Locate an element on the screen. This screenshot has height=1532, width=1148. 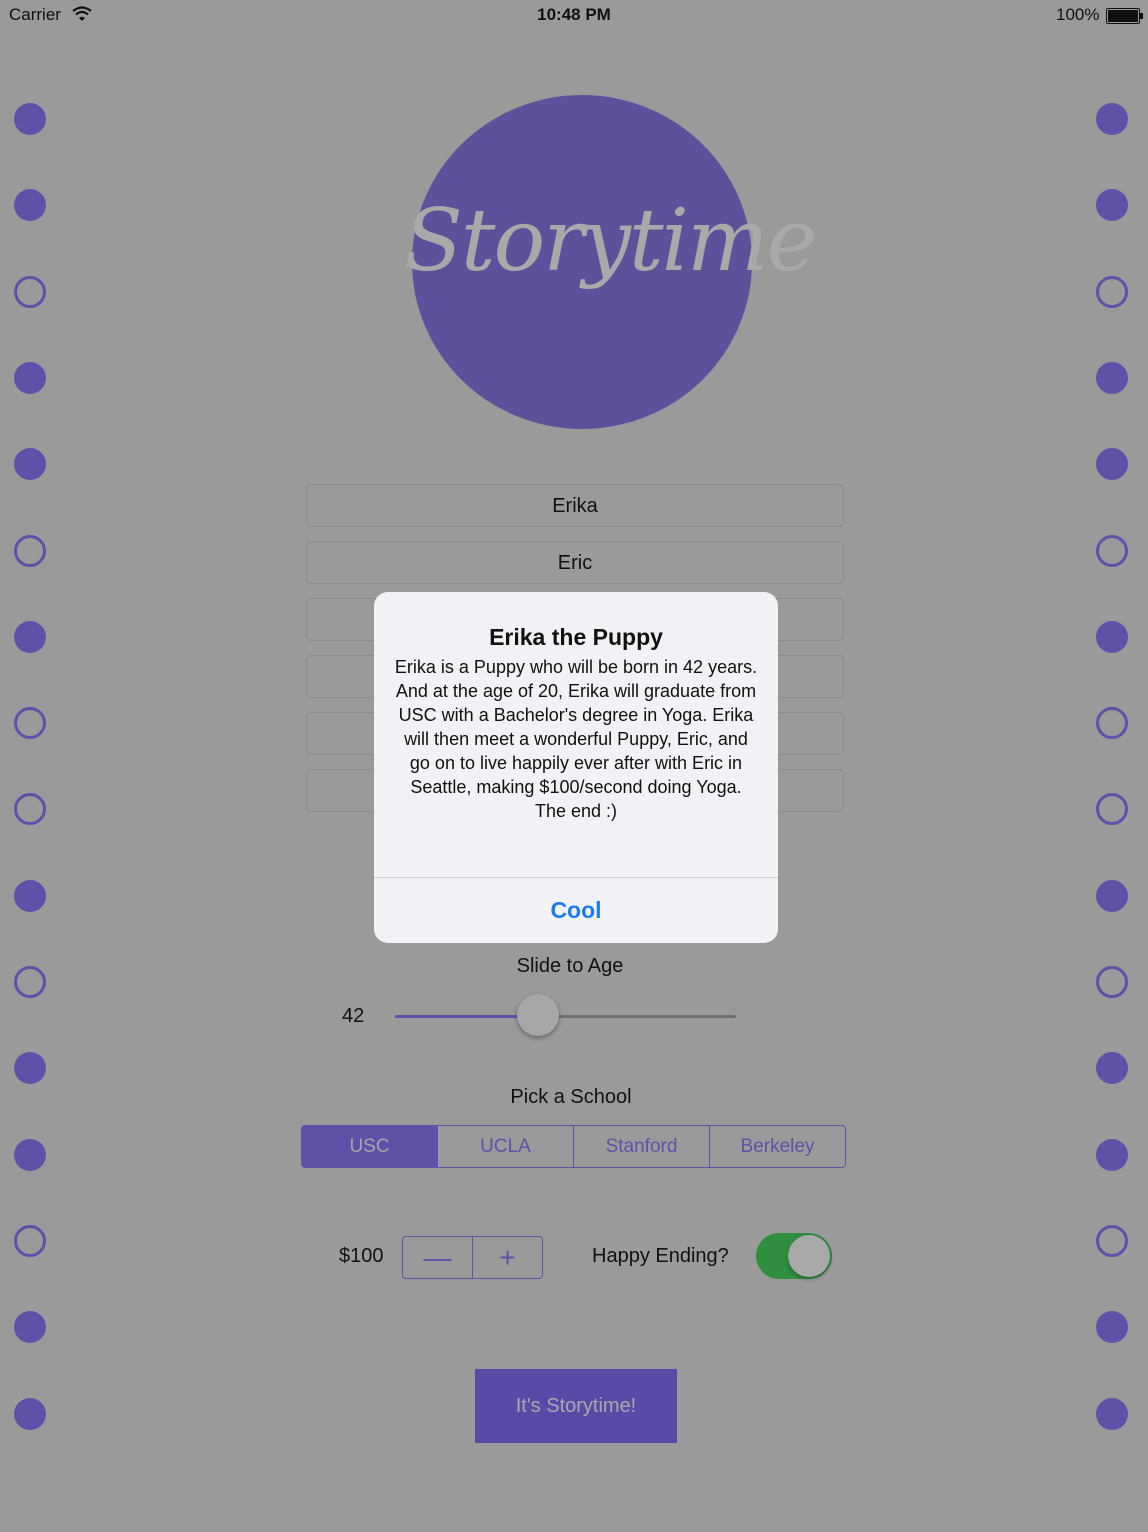
money-stepper: — + is located at coordinates (472, 1257).